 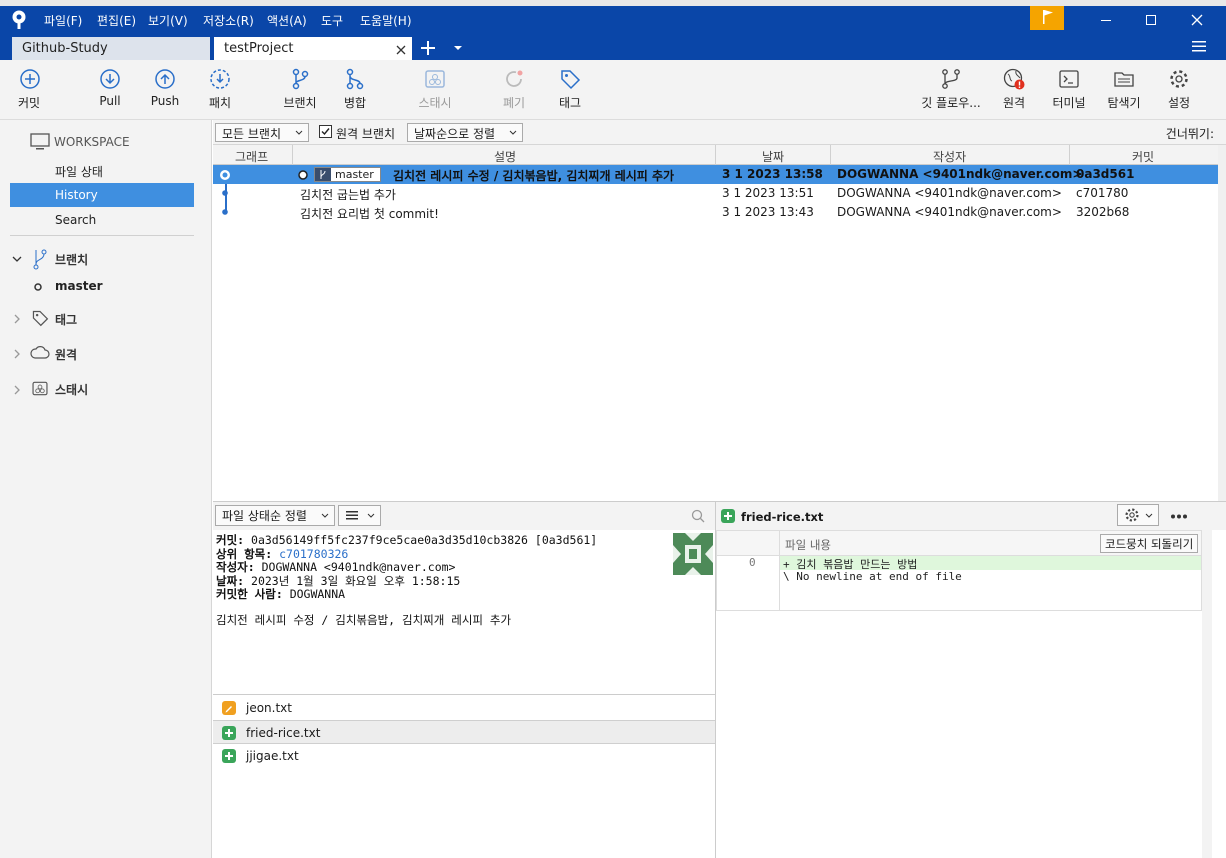 What do you see at coordinates (773, 156) in the screenshot?
I see `col-date: 날짜` at bounding box center [773, 156].